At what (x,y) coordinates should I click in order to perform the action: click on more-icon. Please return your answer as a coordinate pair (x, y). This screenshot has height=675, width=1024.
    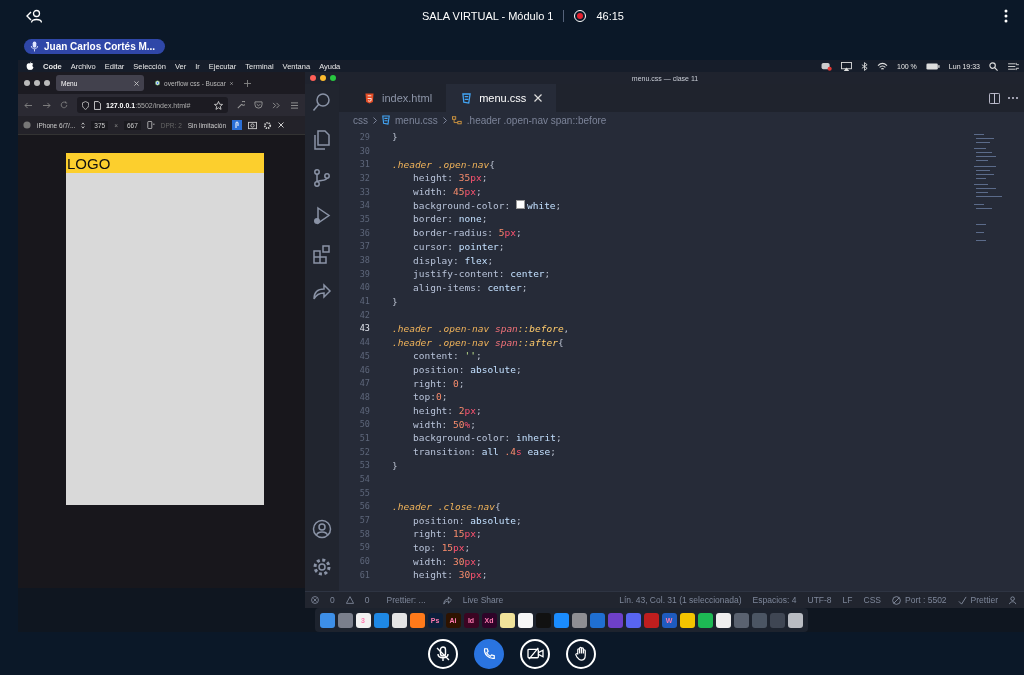
    Looking at the image, I should click on (1006, 16).